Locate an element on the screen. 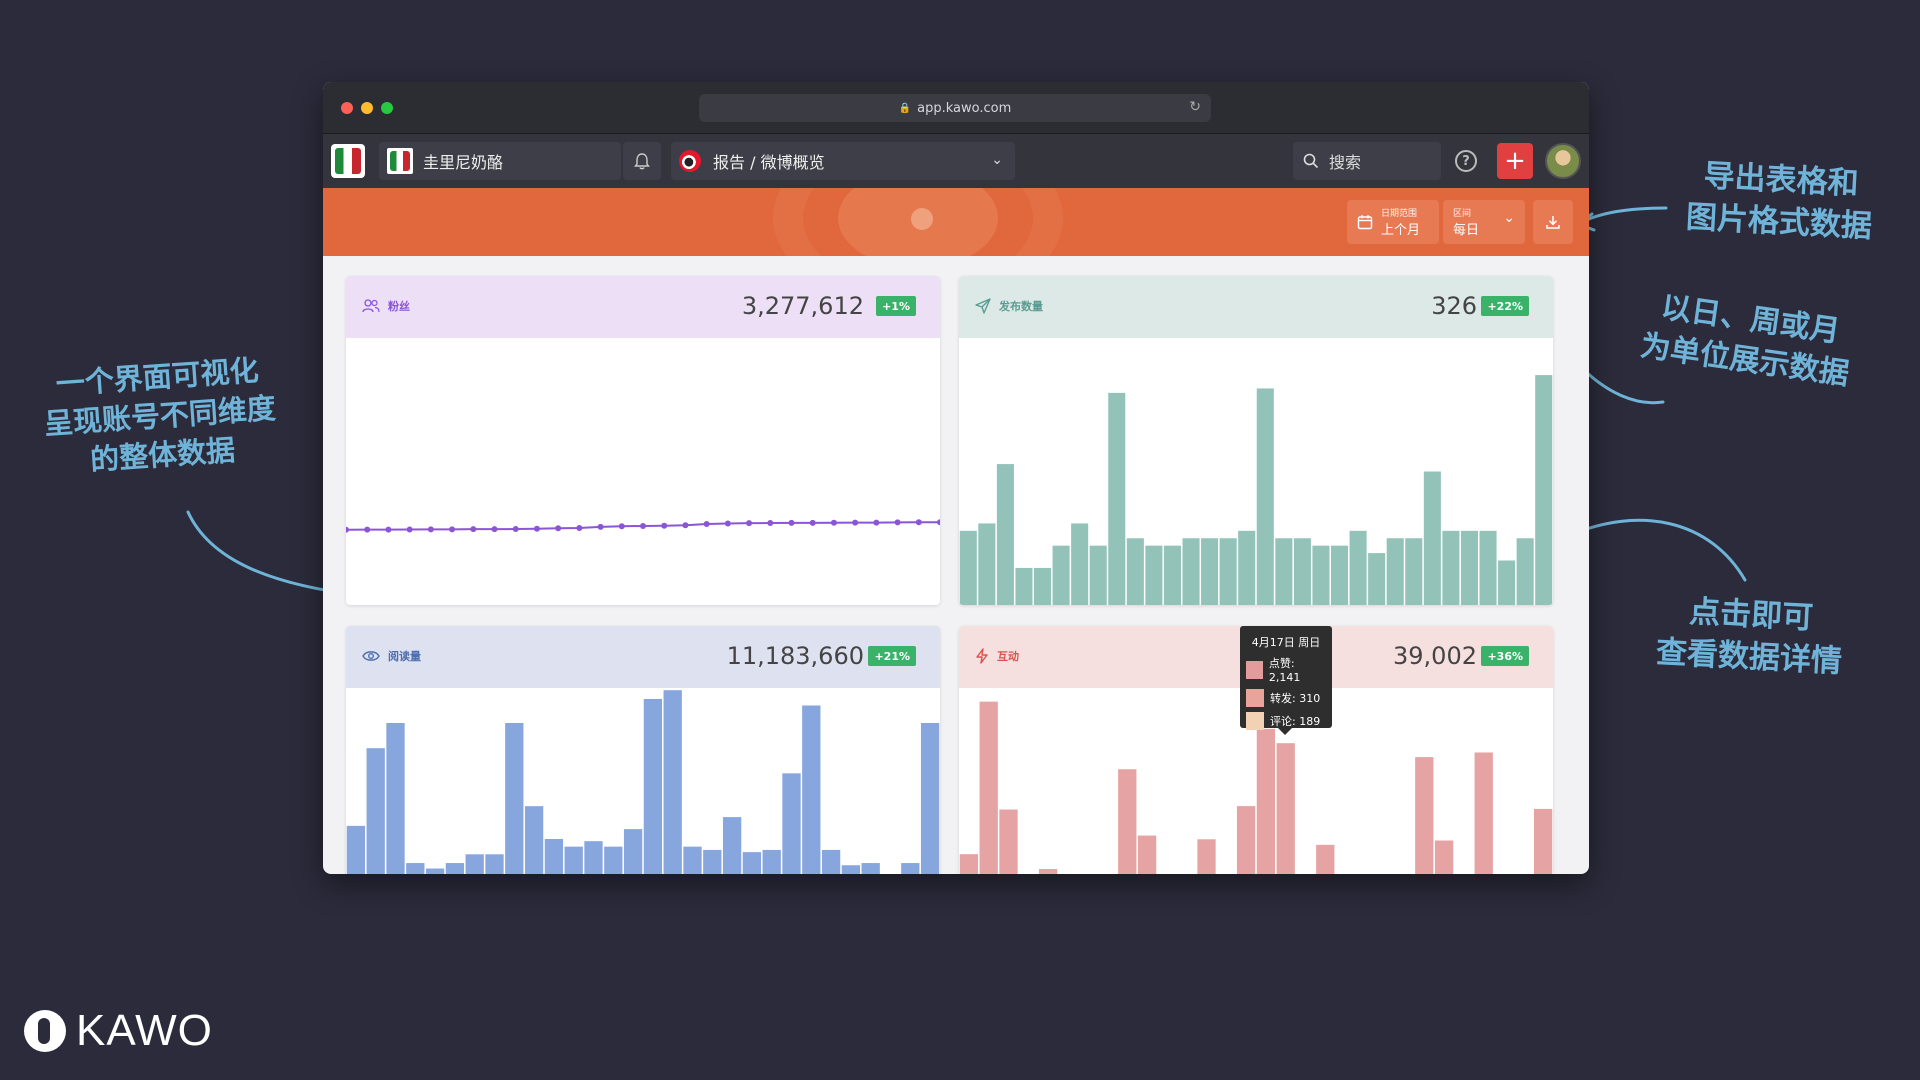  report-selector: 报告 / 微博概览 ⌄ is located at coordinates (843, 161).